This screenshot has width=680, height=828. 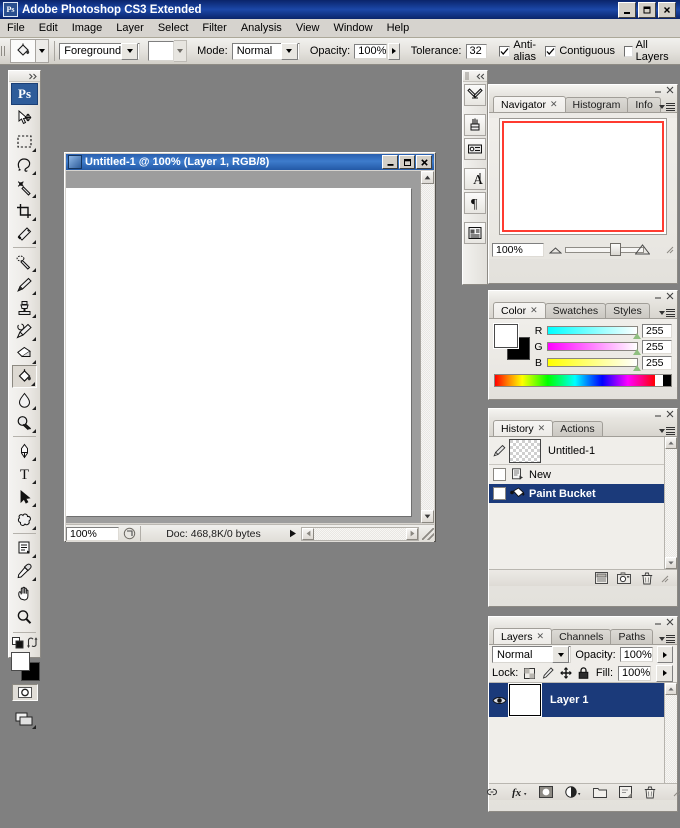 What do you see at coordinates (25, 666) in the screenshot?
I see `foreground-background-colors` at bounding box center [25, 666].